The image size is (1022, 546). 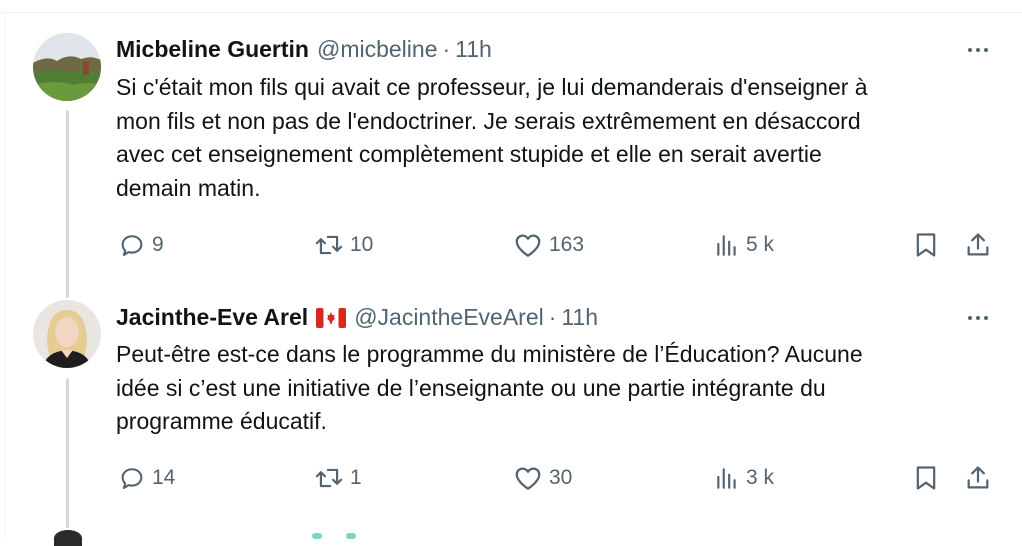 I want to click on retweet-button: 1, so click(x=338, y=478).